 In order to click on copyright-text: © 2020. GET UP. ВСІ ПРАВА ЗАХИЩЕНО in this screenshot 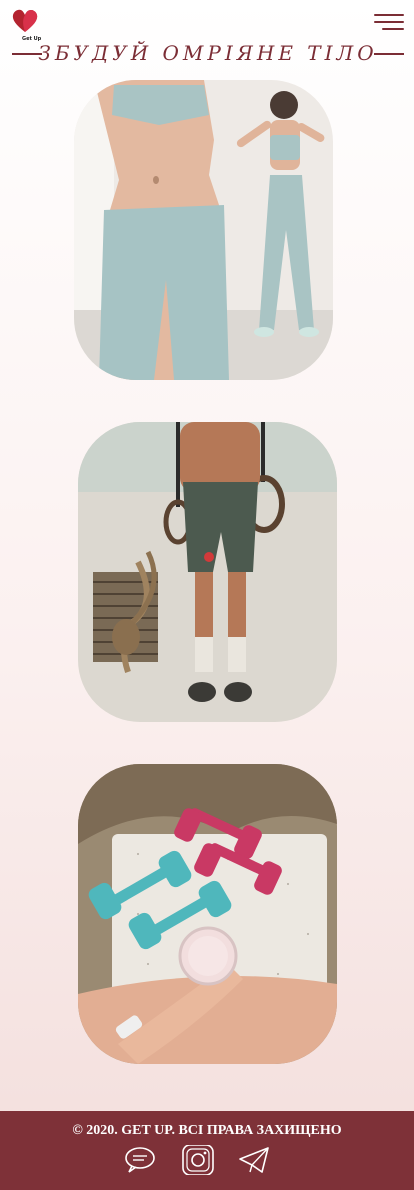, I will do `click(207, 1130)`.